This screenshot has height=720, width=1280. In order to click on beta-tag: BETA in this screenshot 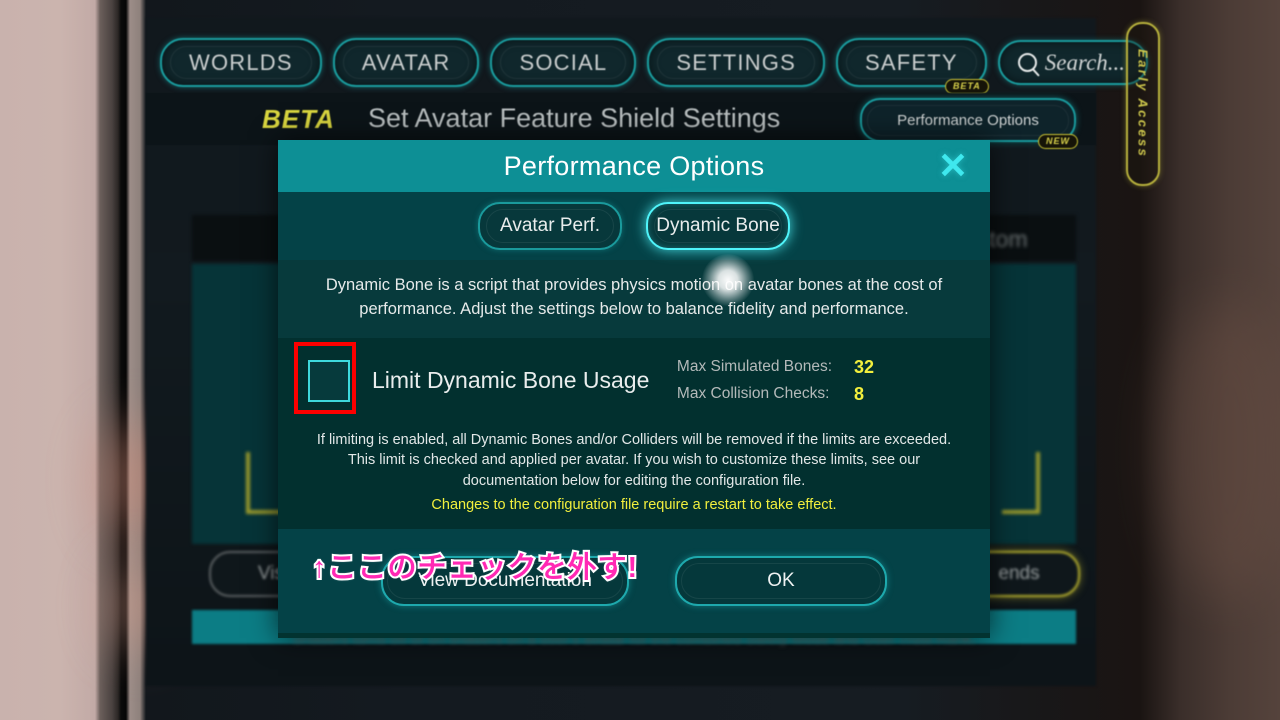, I will do `click(298, 119)`.